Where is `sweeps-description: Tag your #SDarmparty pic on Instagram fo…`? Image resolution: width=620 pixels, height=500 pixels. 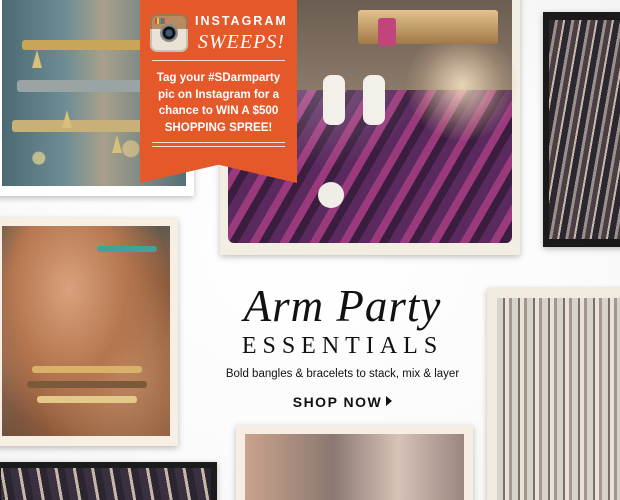 sweeps-description: Tag your #SDarmparty pic on Instagram fo… is located at coordinates (218, 103).